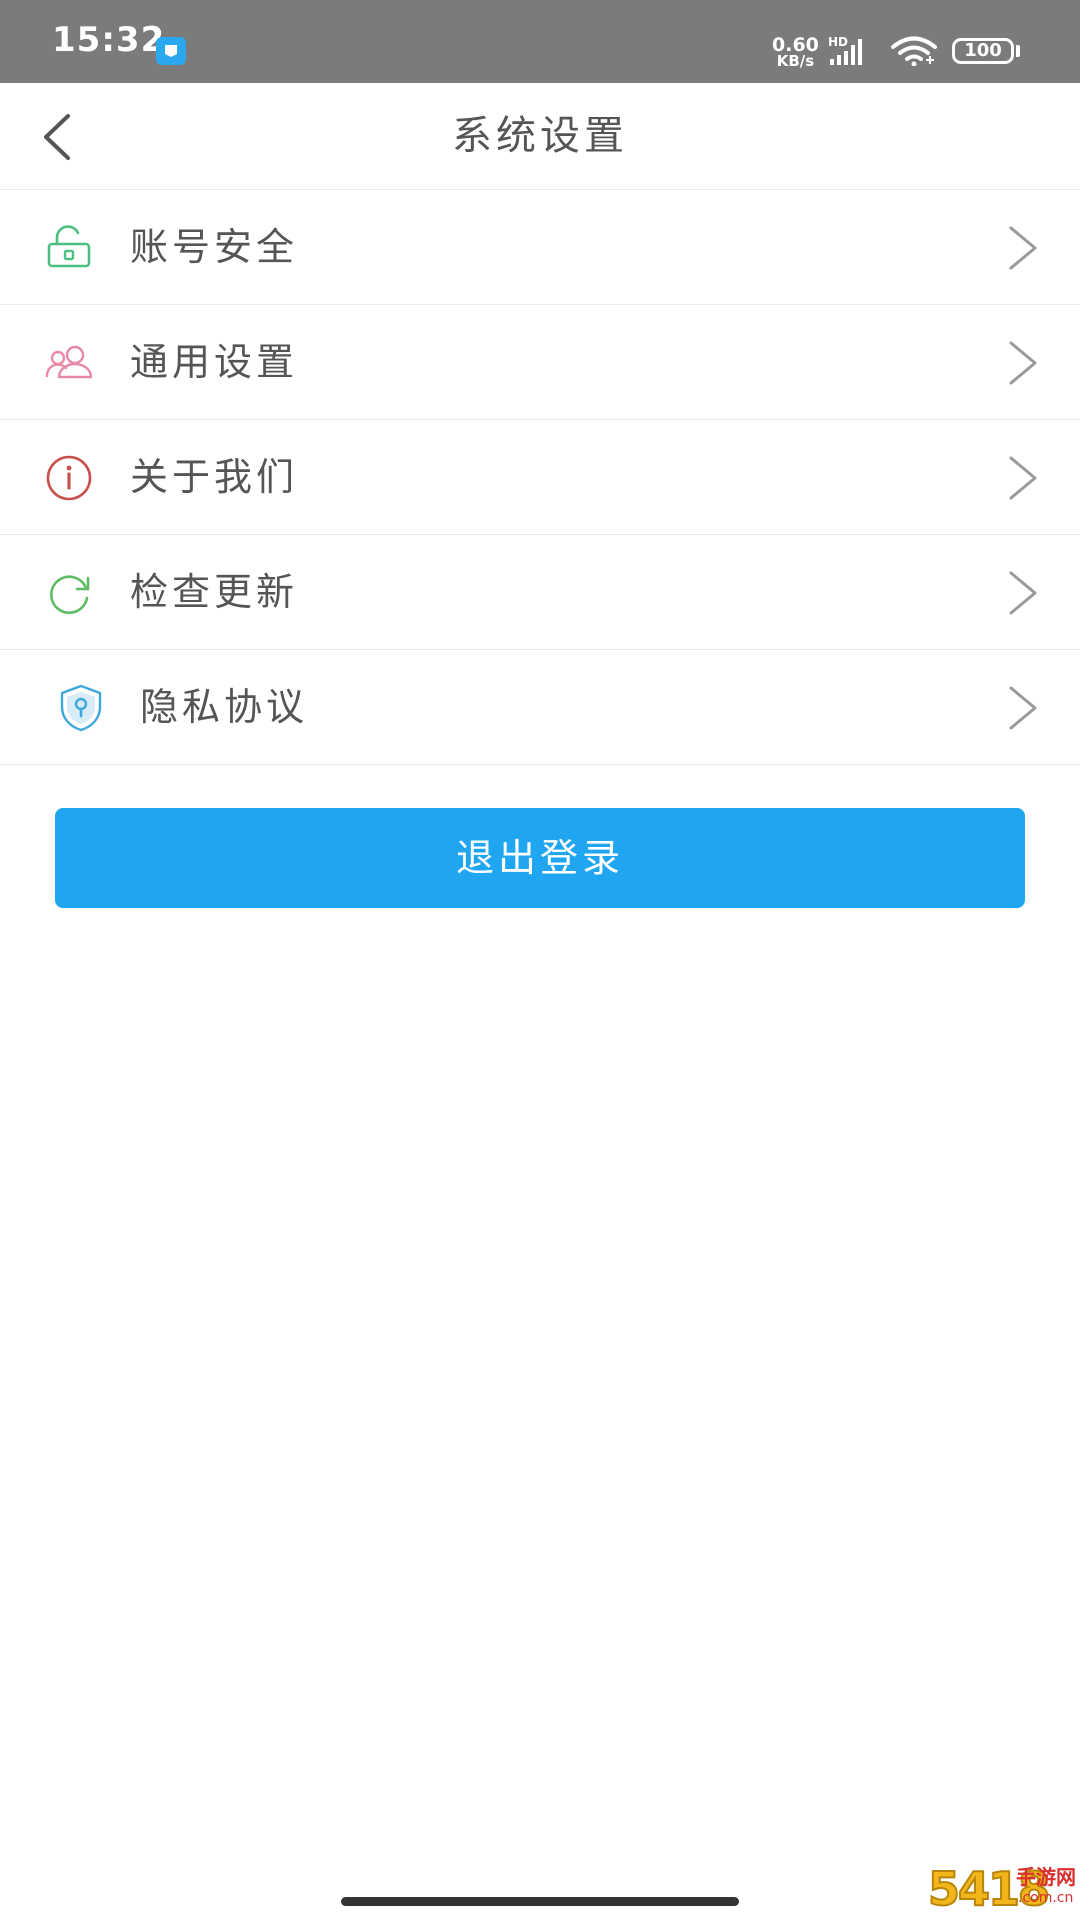 Image resolution: width=1080 pixels, height=1920 pixels. Describe the element at coordinates (69, 478) in the screenshot. I see `info-icon` at that location.